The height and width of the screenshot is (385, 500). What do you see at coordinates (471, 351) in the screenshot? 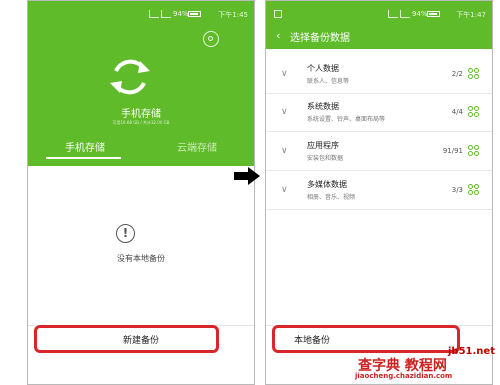
I see `watermark-site: jb51.net` at bounding box center [471, 351].